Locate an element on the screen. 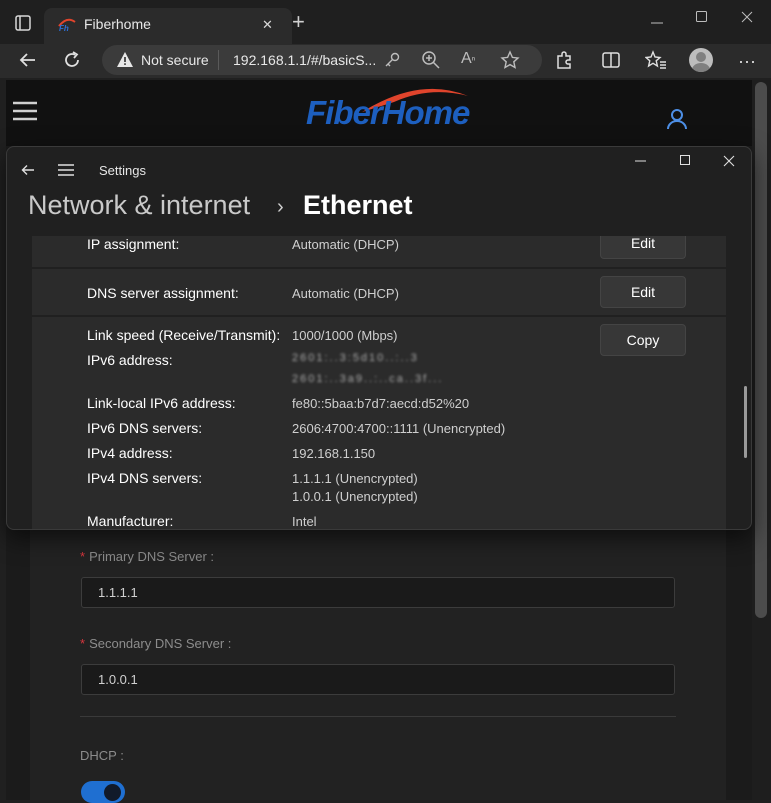 This screenshot has height=803, width=771. secondary-dns-label: * Secondary DNS Server : is located at coordinates (156, 643).